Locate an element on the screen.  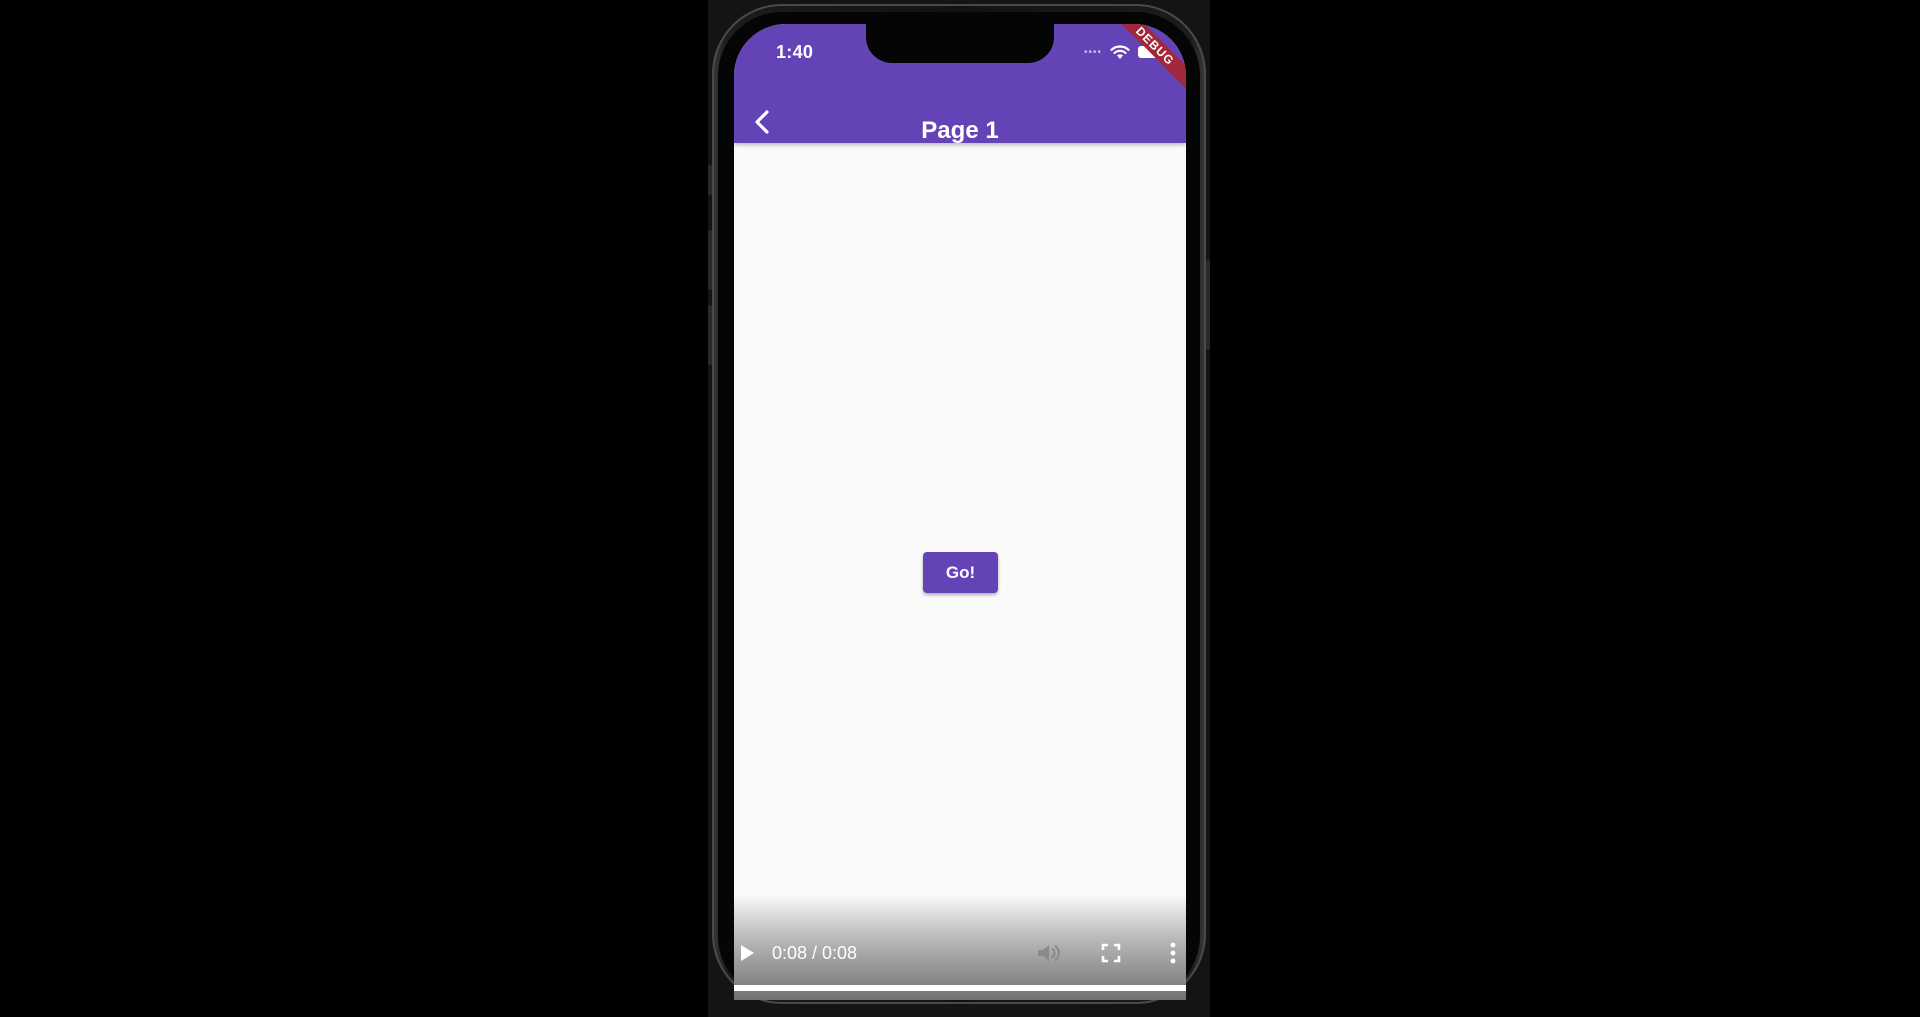
volume-button is located at coordinates (1049, 953).